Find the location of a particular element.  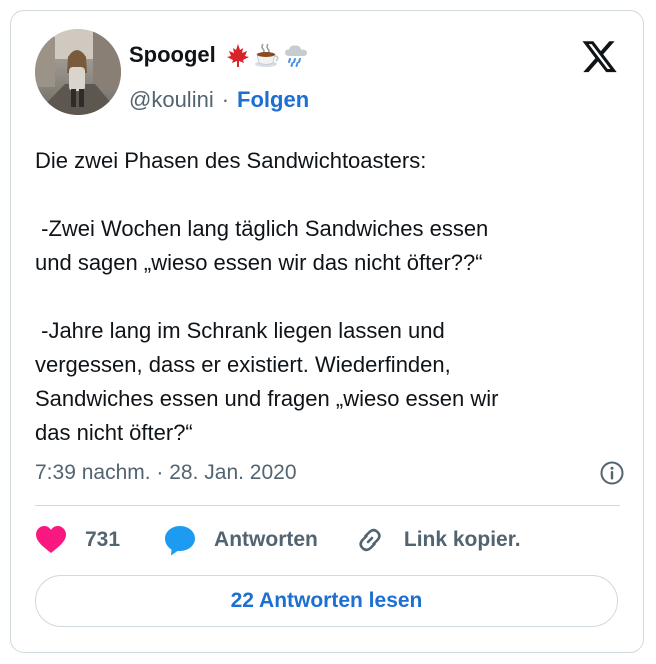

user-handle: @koulini is located at coordinates (171, 100).